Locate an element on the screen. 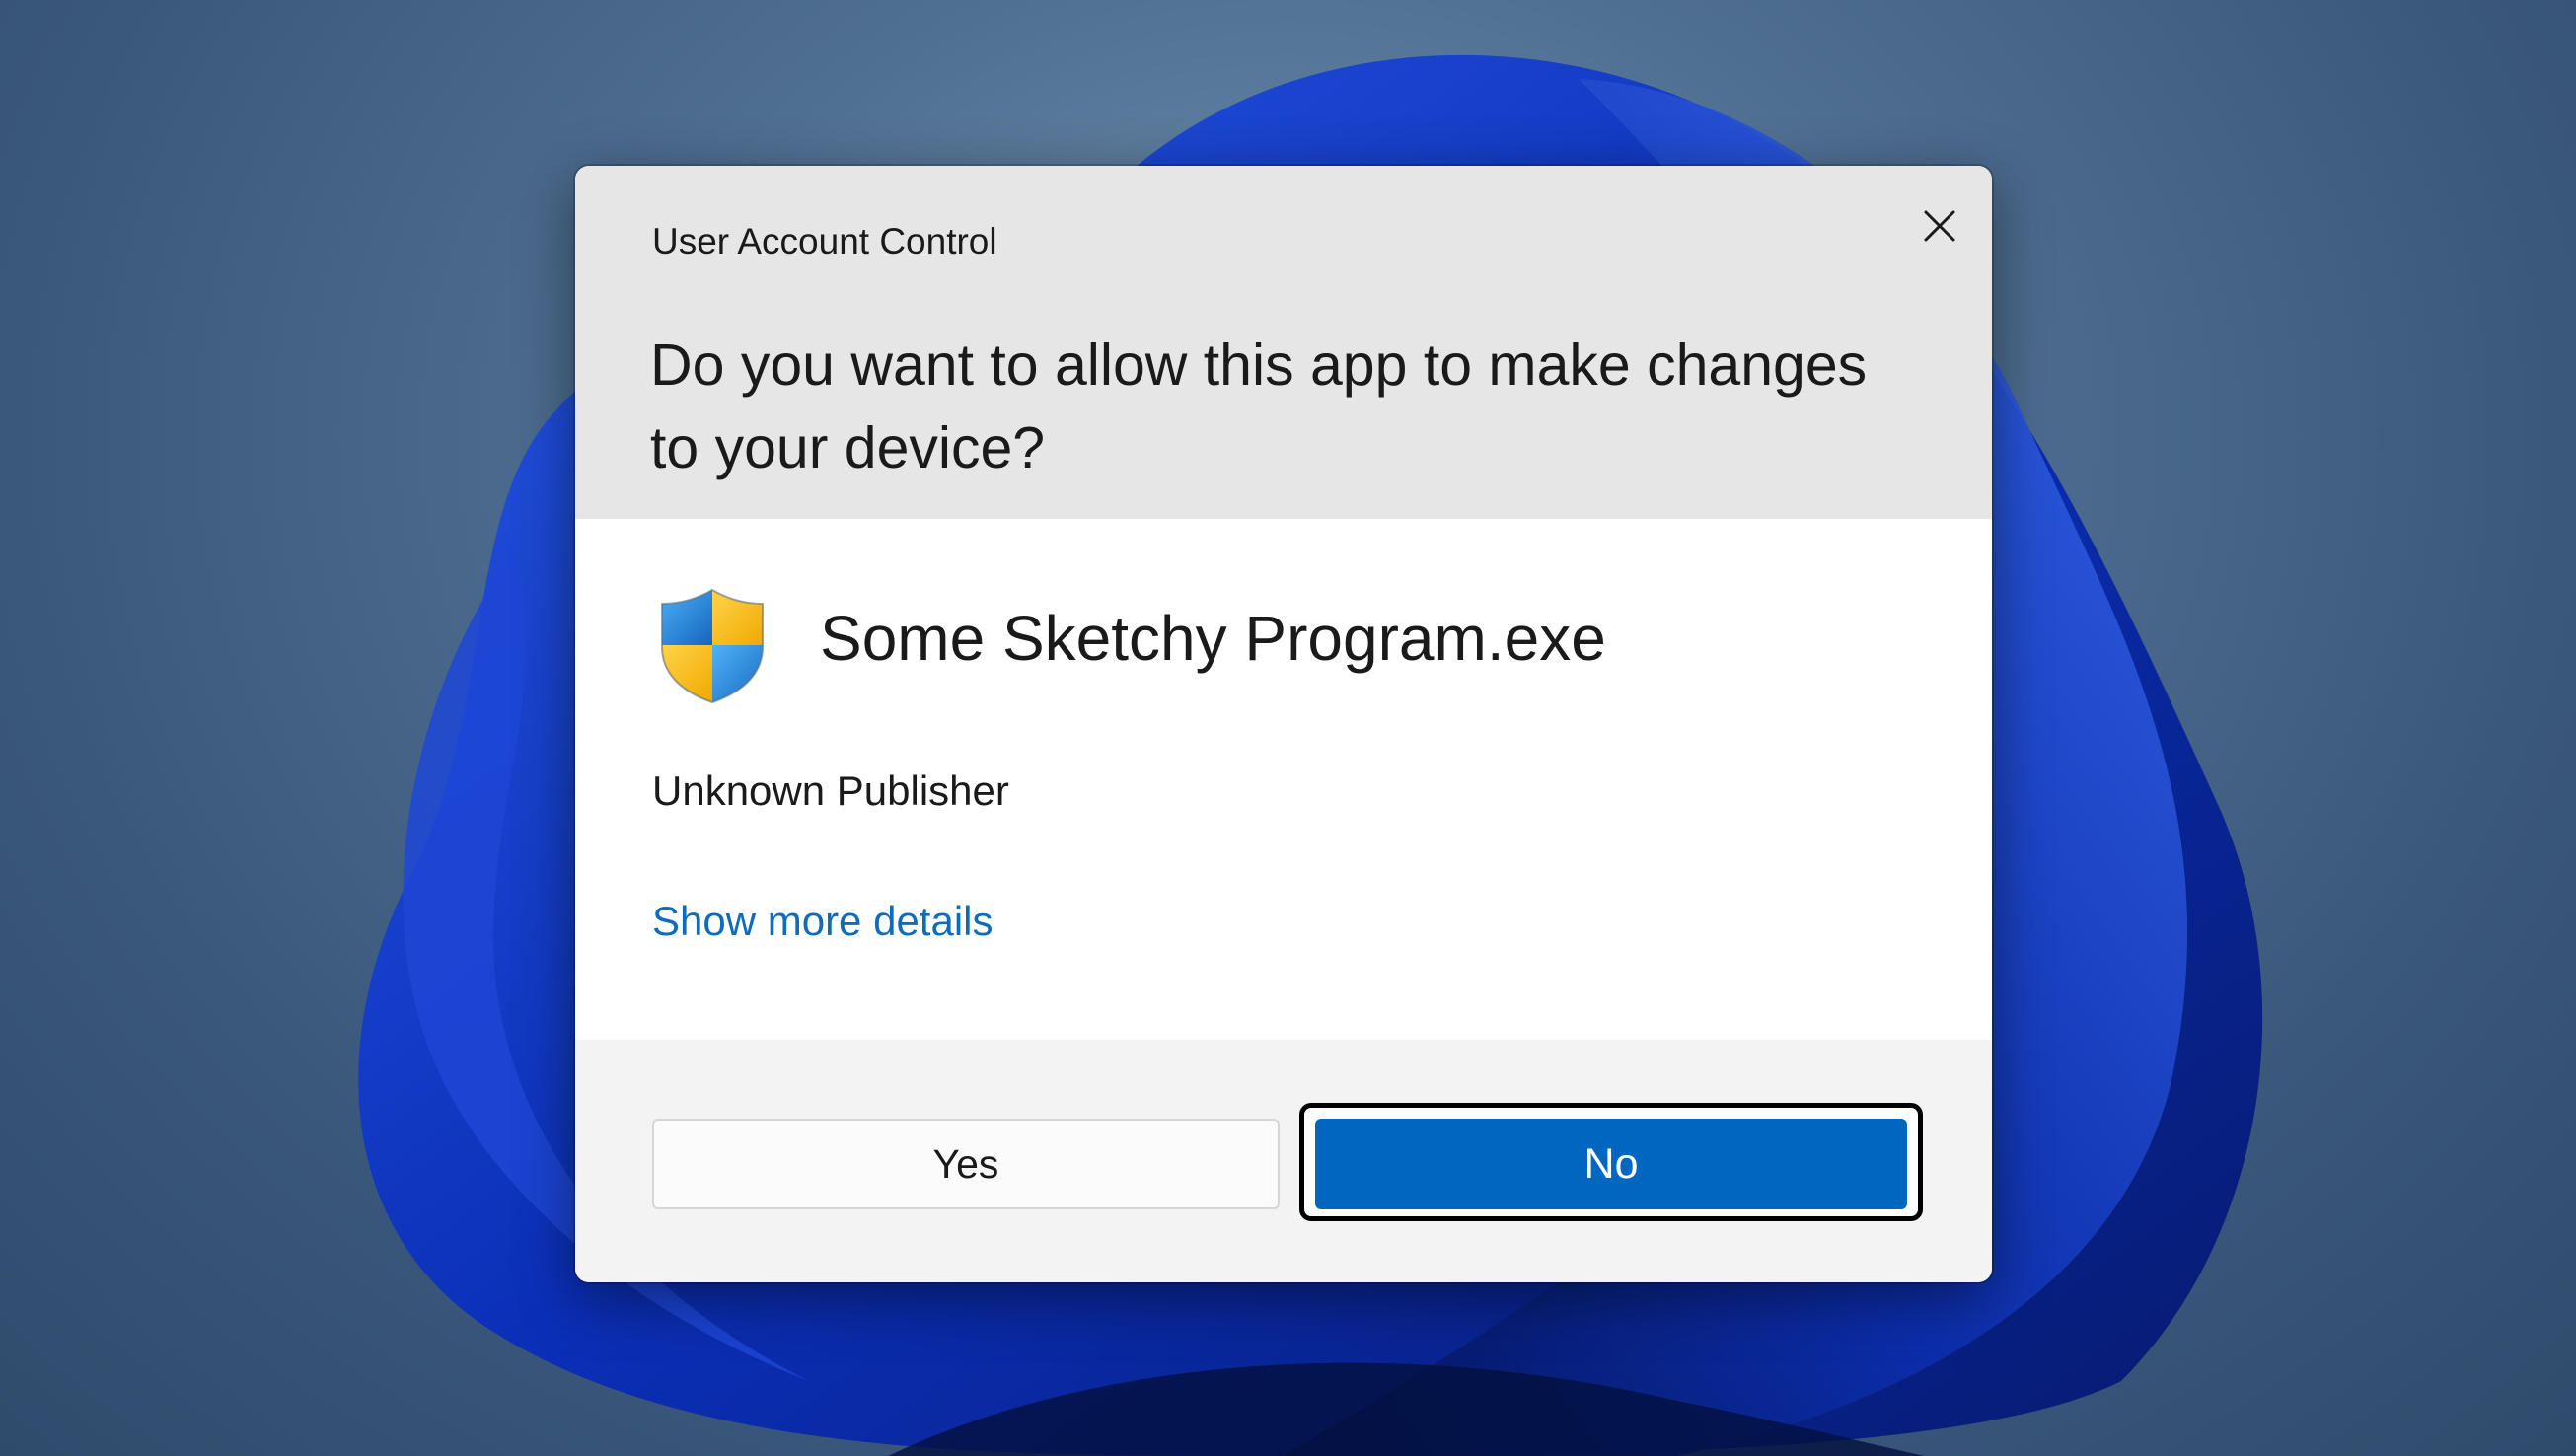 The width and height of the screenshot is (2576, 1456). yes-button: Yes is located at coordinates (966, 1164).